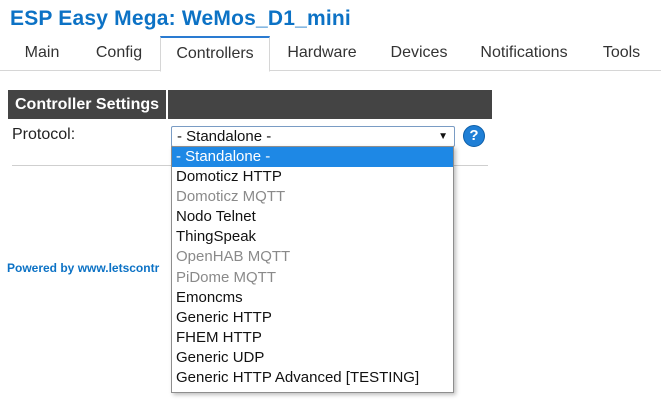 Image resolution: width=661 pixels, height=410 pixels. Describe the element at coordinates (215, 54) in the screenshot. I see `tab-controllers: Controllers` at that location.